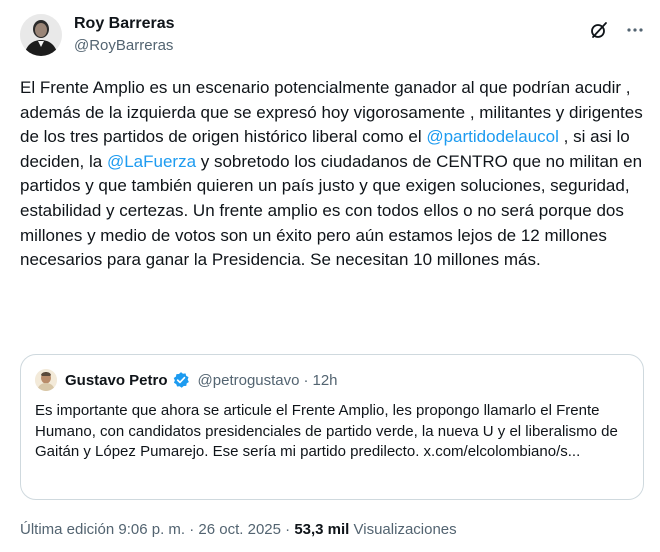 This screenshot has width=660, height=552. I want to click on verified-badge-icon, so click(181, 380).